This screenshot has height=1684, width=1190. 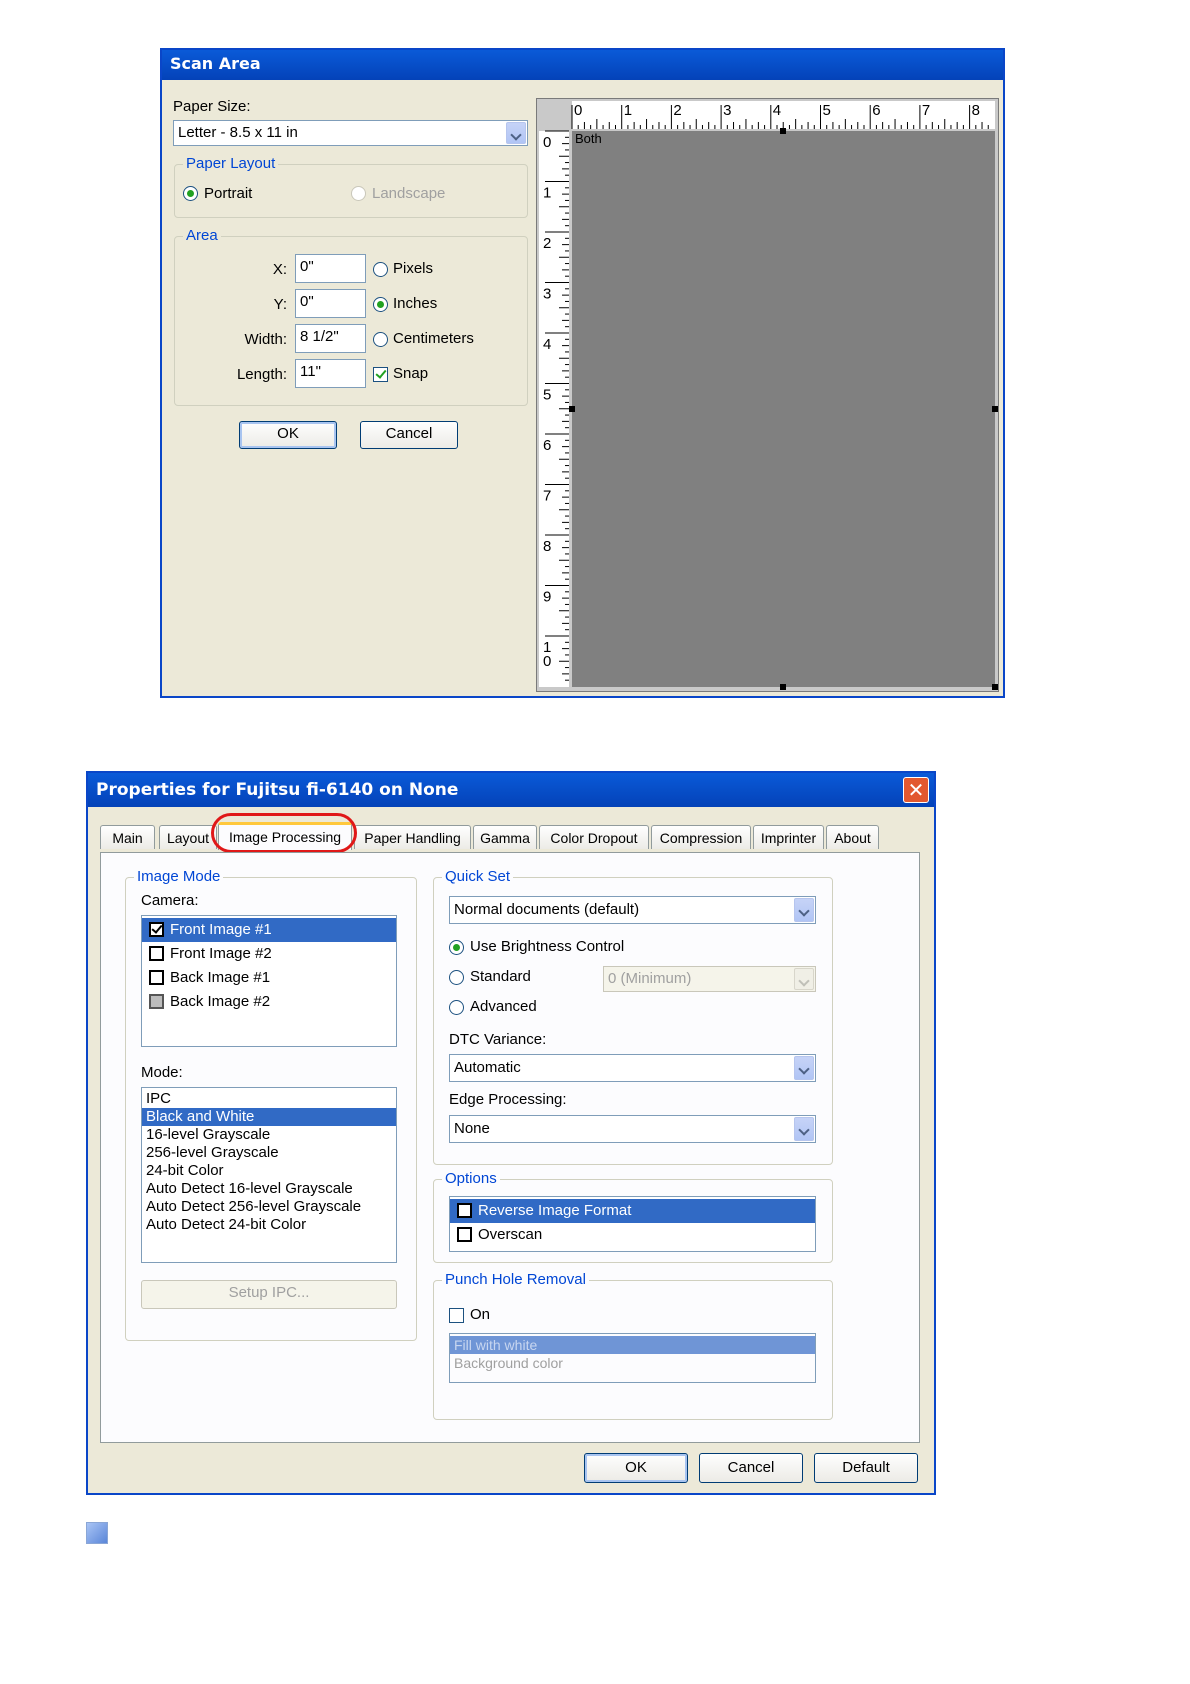 I want to click on scan-area-titlebar: Scan Area, so click(x=582, y=65).